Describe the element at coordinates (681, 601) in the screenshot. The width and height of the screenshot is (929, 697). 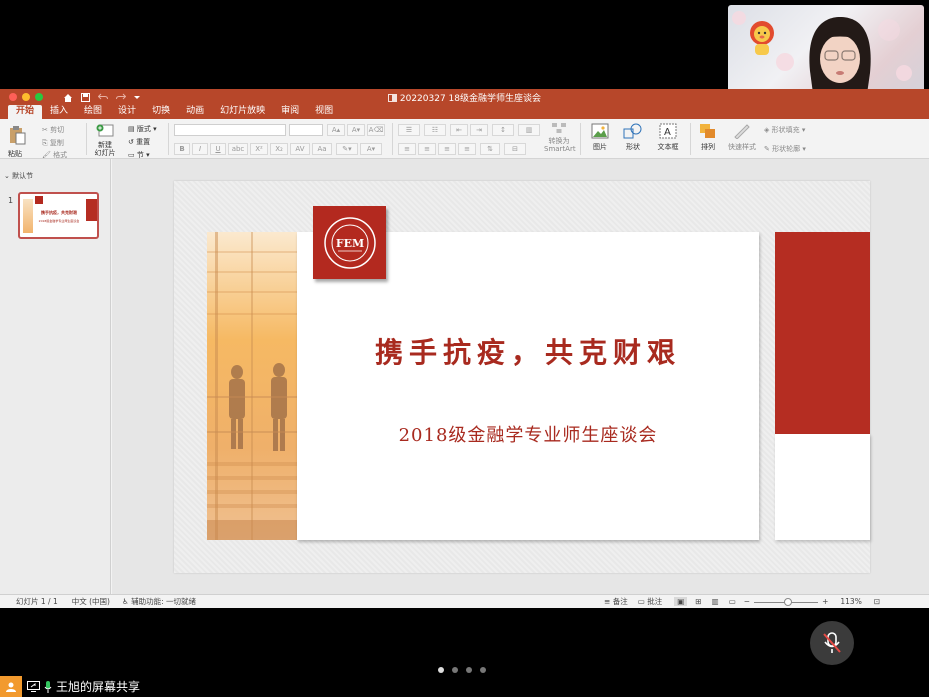
I see `normal-view-button: ▣` at that location.